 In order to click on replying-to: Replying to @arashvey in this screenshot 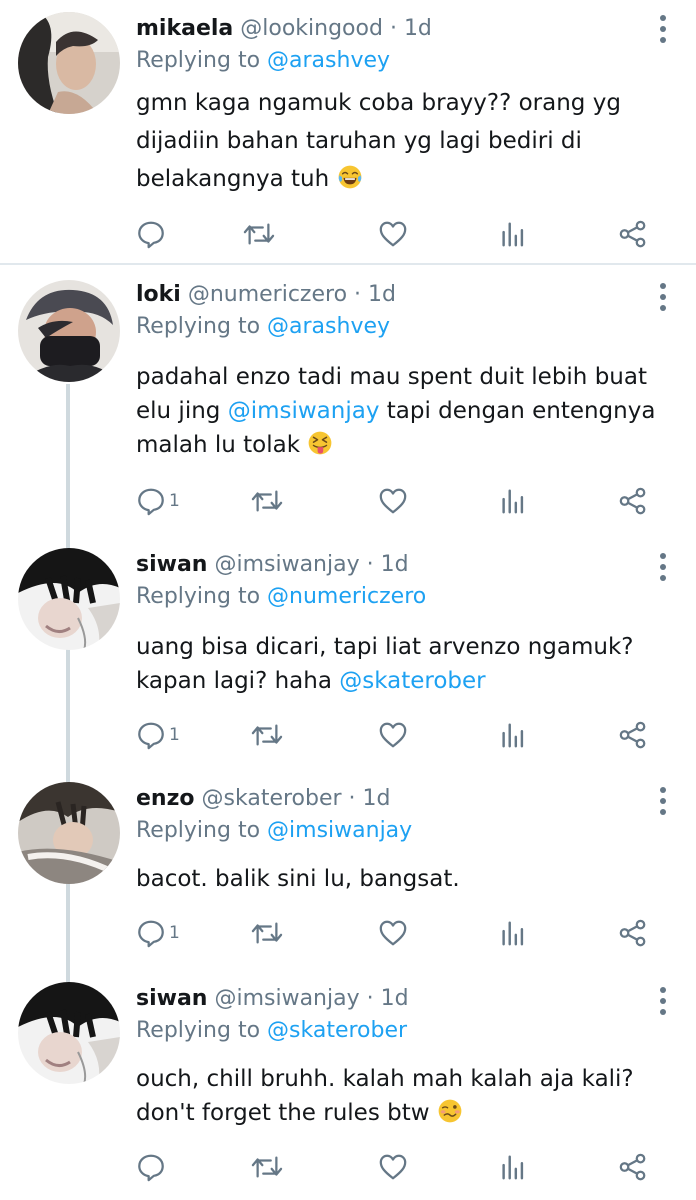, I will do `click(263, 327)`.